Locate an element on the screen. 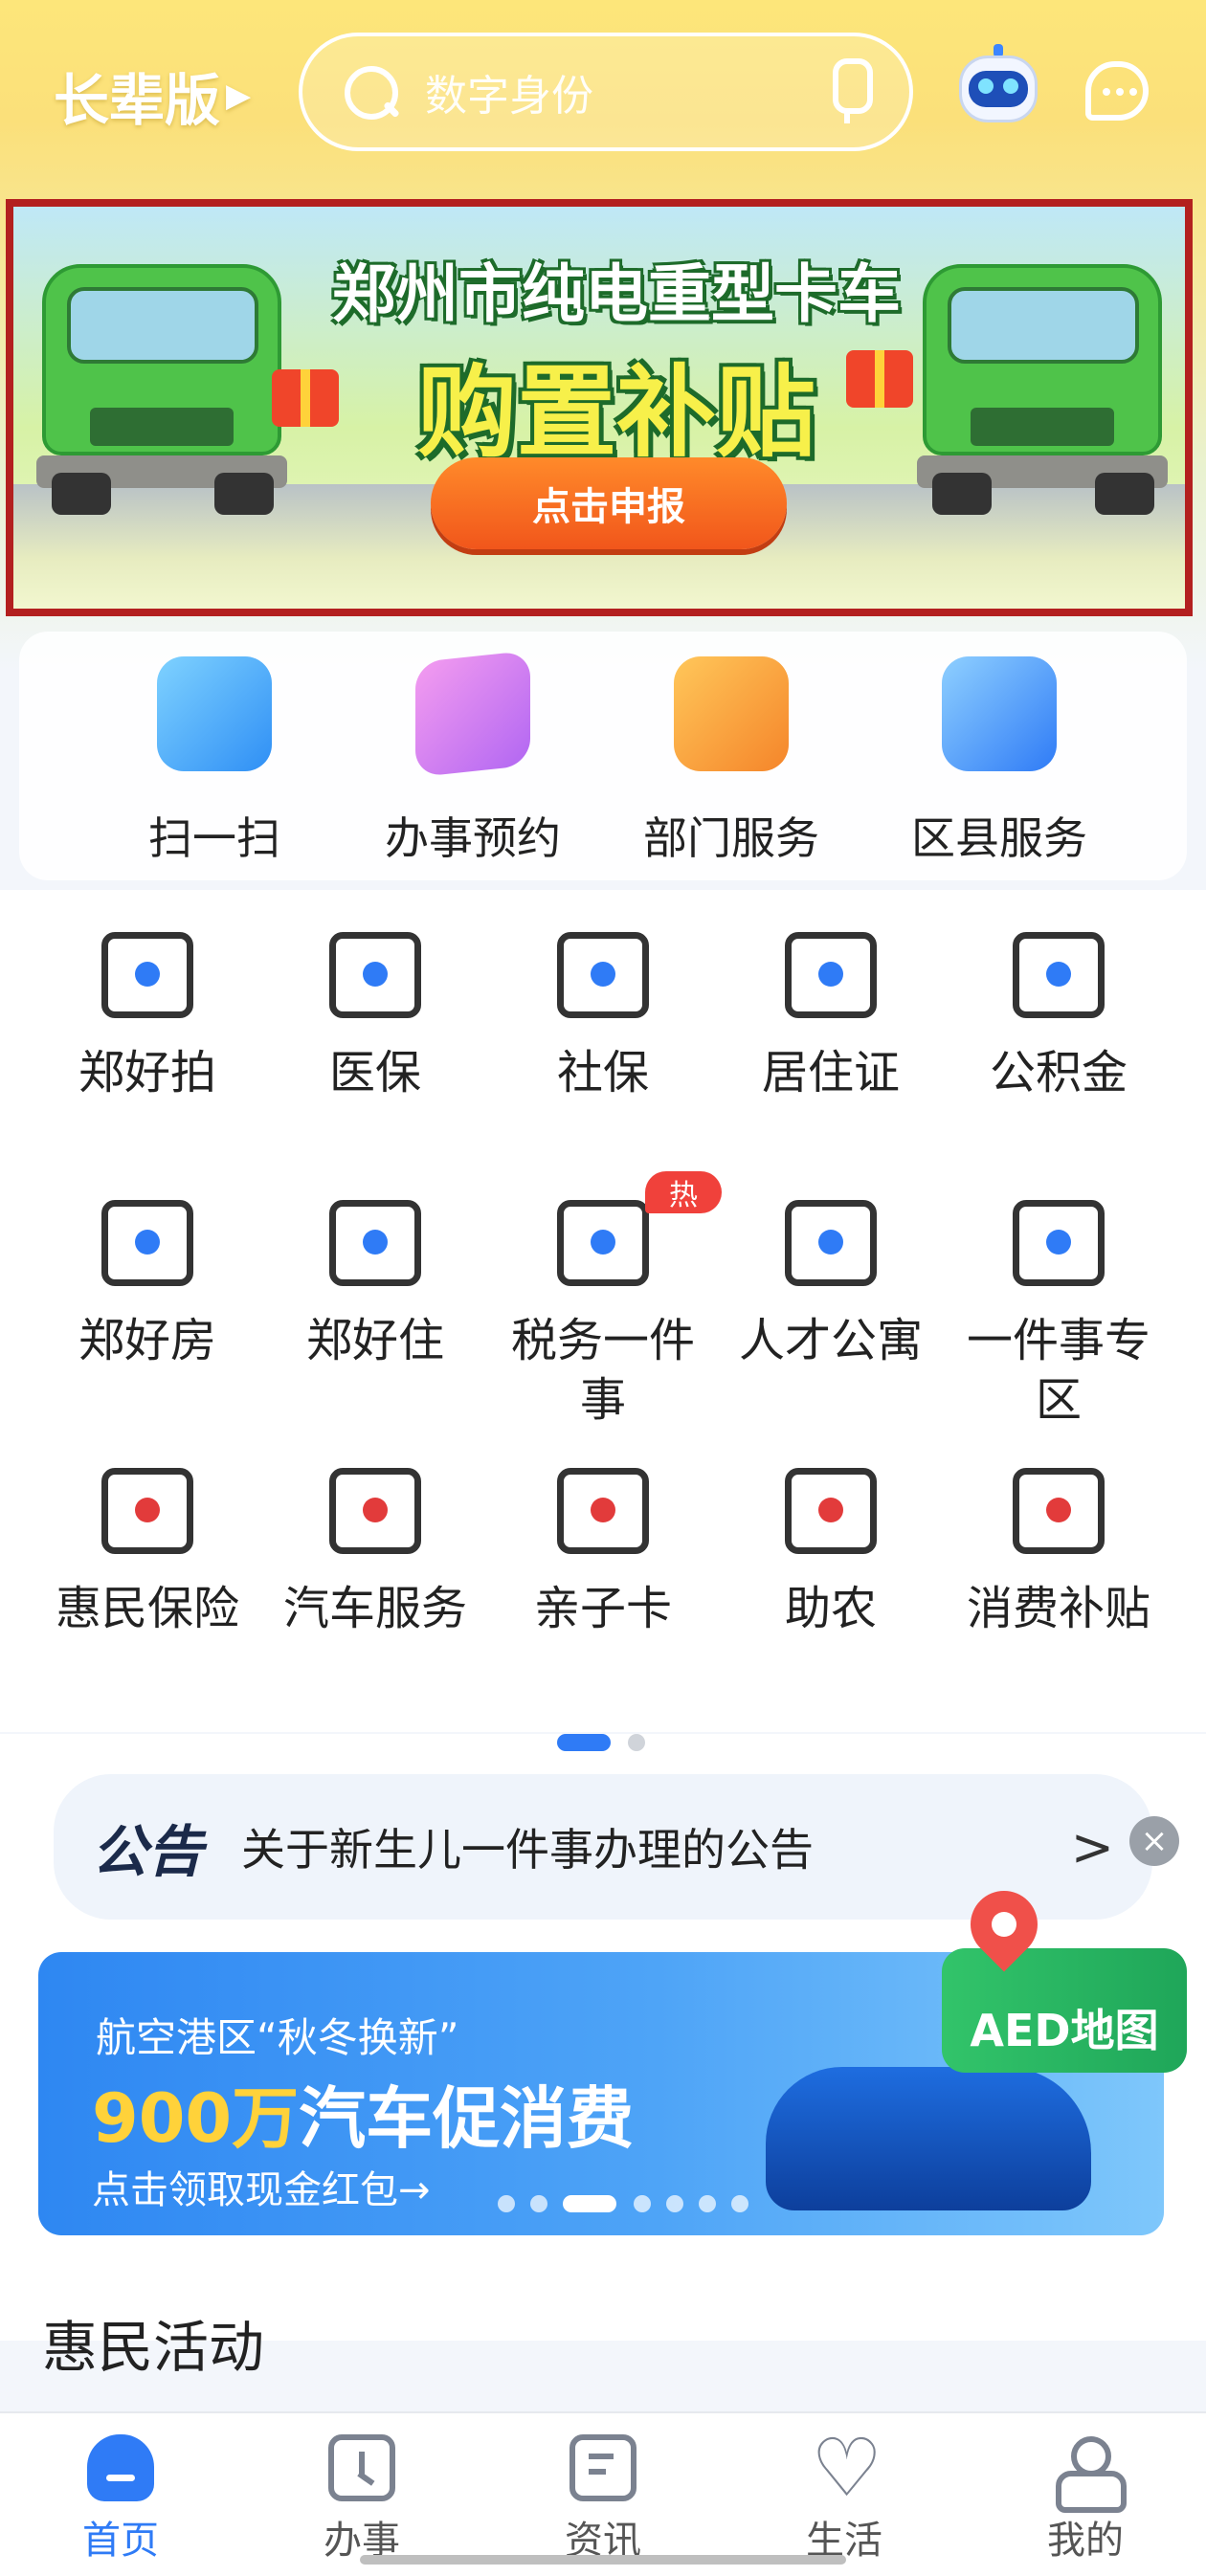 Image resolution: width=1206 pixels, height=2576 pixels. hot-badge: 热 is located at coordinates (683, 1192).